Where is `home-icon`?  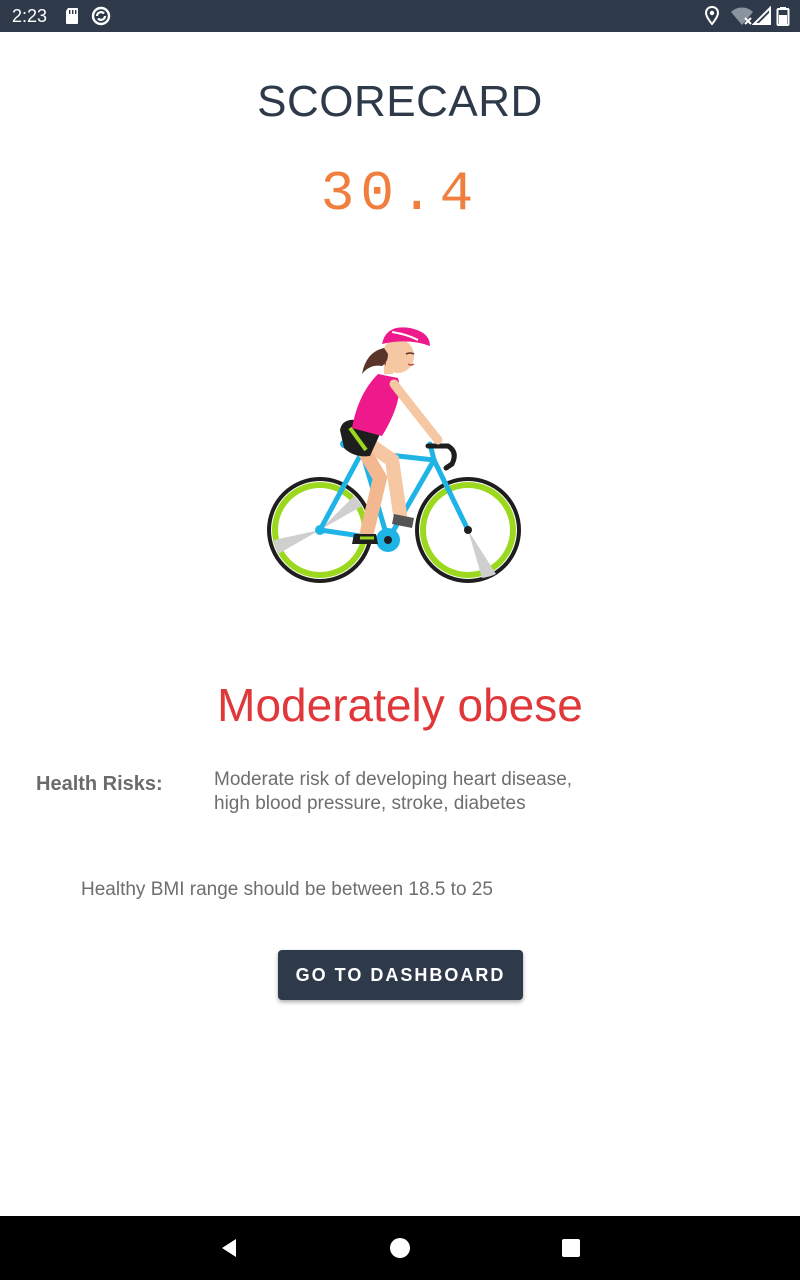
home-icon is located at coordinates (400, 1248).